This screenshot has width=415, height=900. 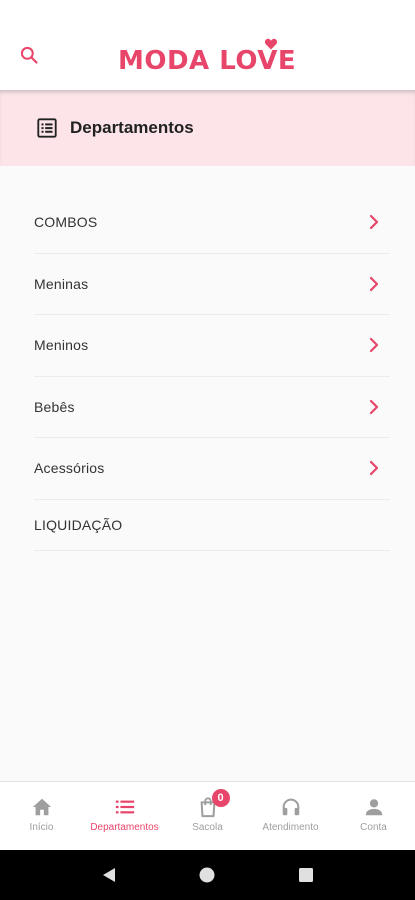 I want to click on system-home-button, so click(x=207, y=875).